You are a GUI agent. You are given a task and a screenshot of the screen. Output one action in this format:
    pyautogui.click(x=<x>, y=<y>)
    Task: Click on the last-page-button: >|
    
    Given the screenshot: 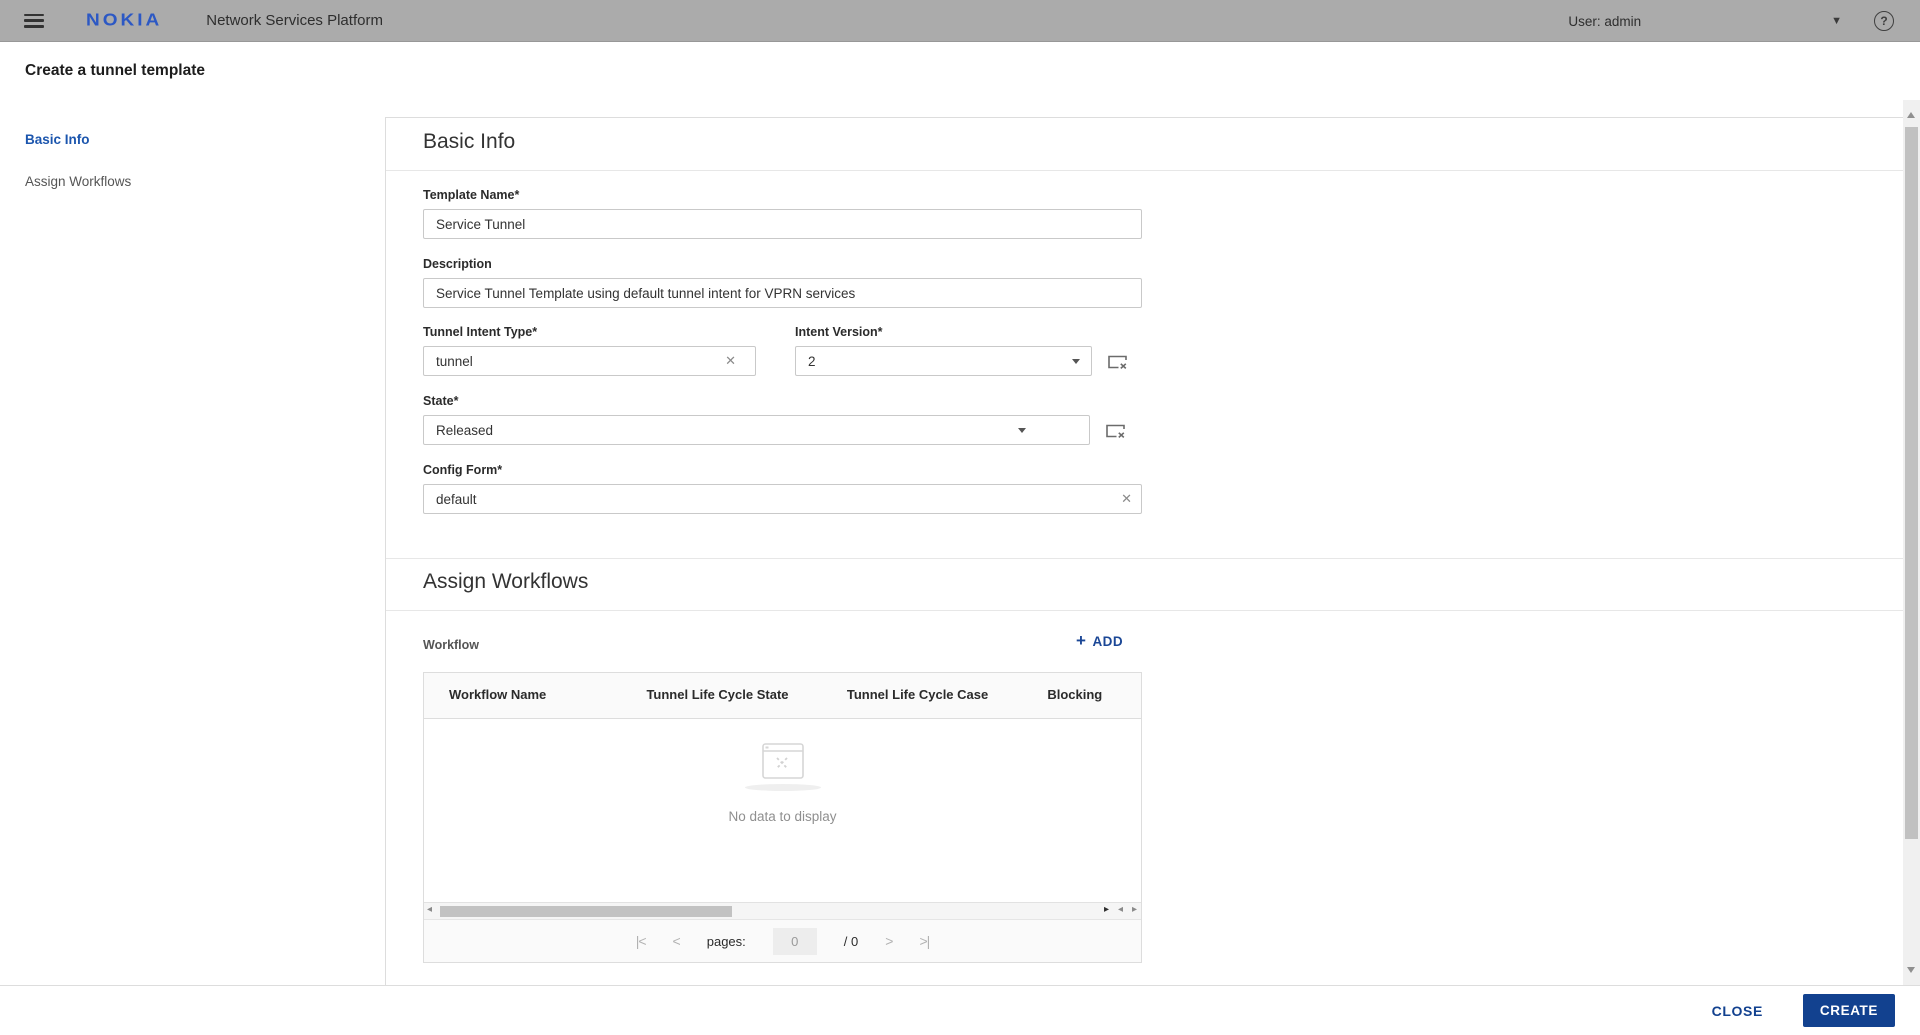 What is the action you would take?
    pyautogui.click(x=924, y=941)
    